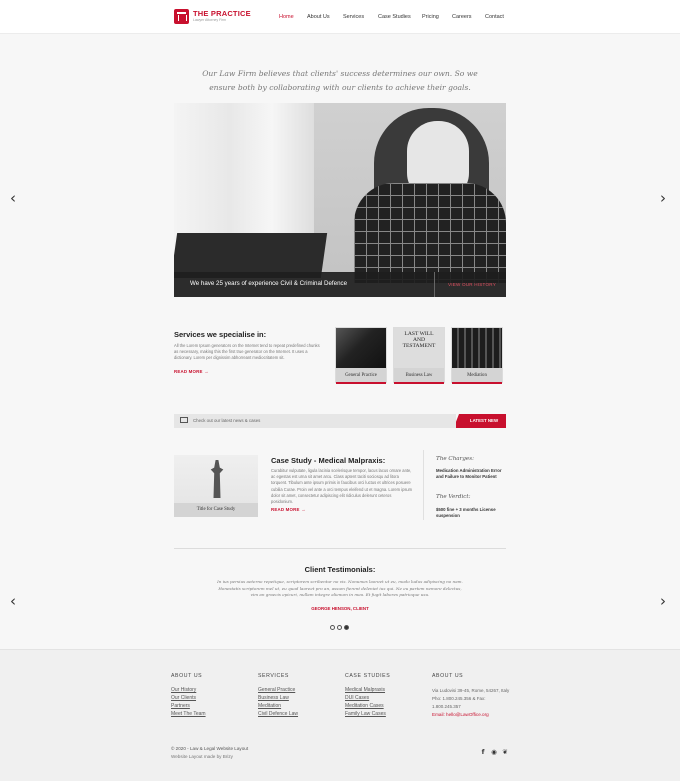 Image resolution: width=680 pixels, height=781 pixels. I want to click on view-history-link: VIEW OUR HISTORY, so click(472, 284).